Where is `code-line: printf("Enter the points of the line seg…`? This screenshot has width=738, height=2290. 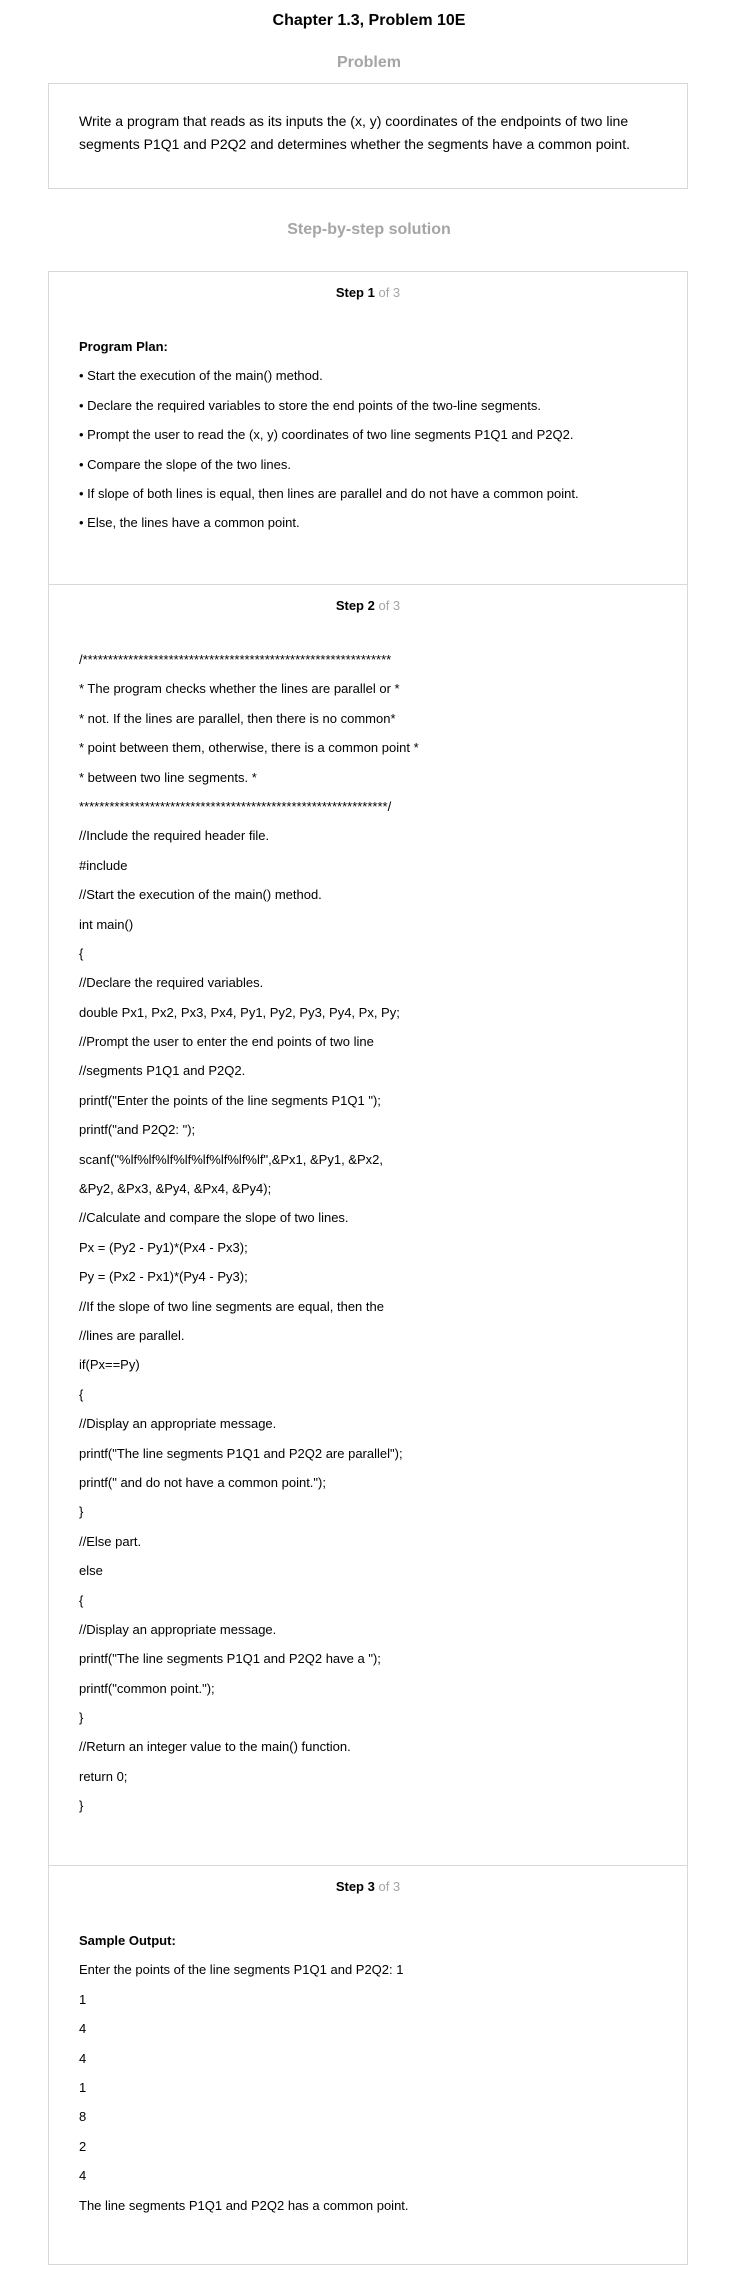
code-line: printf("Enter the points of the line seg… is located at coordinates (230, 1100).